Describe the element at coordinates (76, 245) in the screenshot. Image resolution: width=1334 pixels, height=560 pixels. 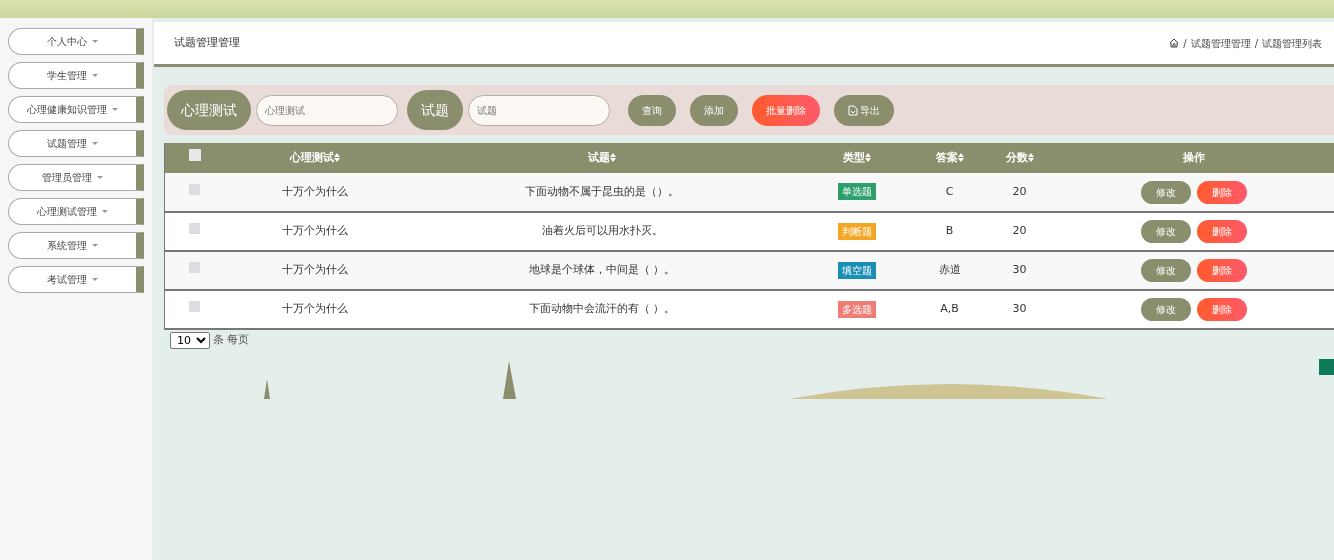
I see `sidebar-menu-item: 系统管理` at that location.